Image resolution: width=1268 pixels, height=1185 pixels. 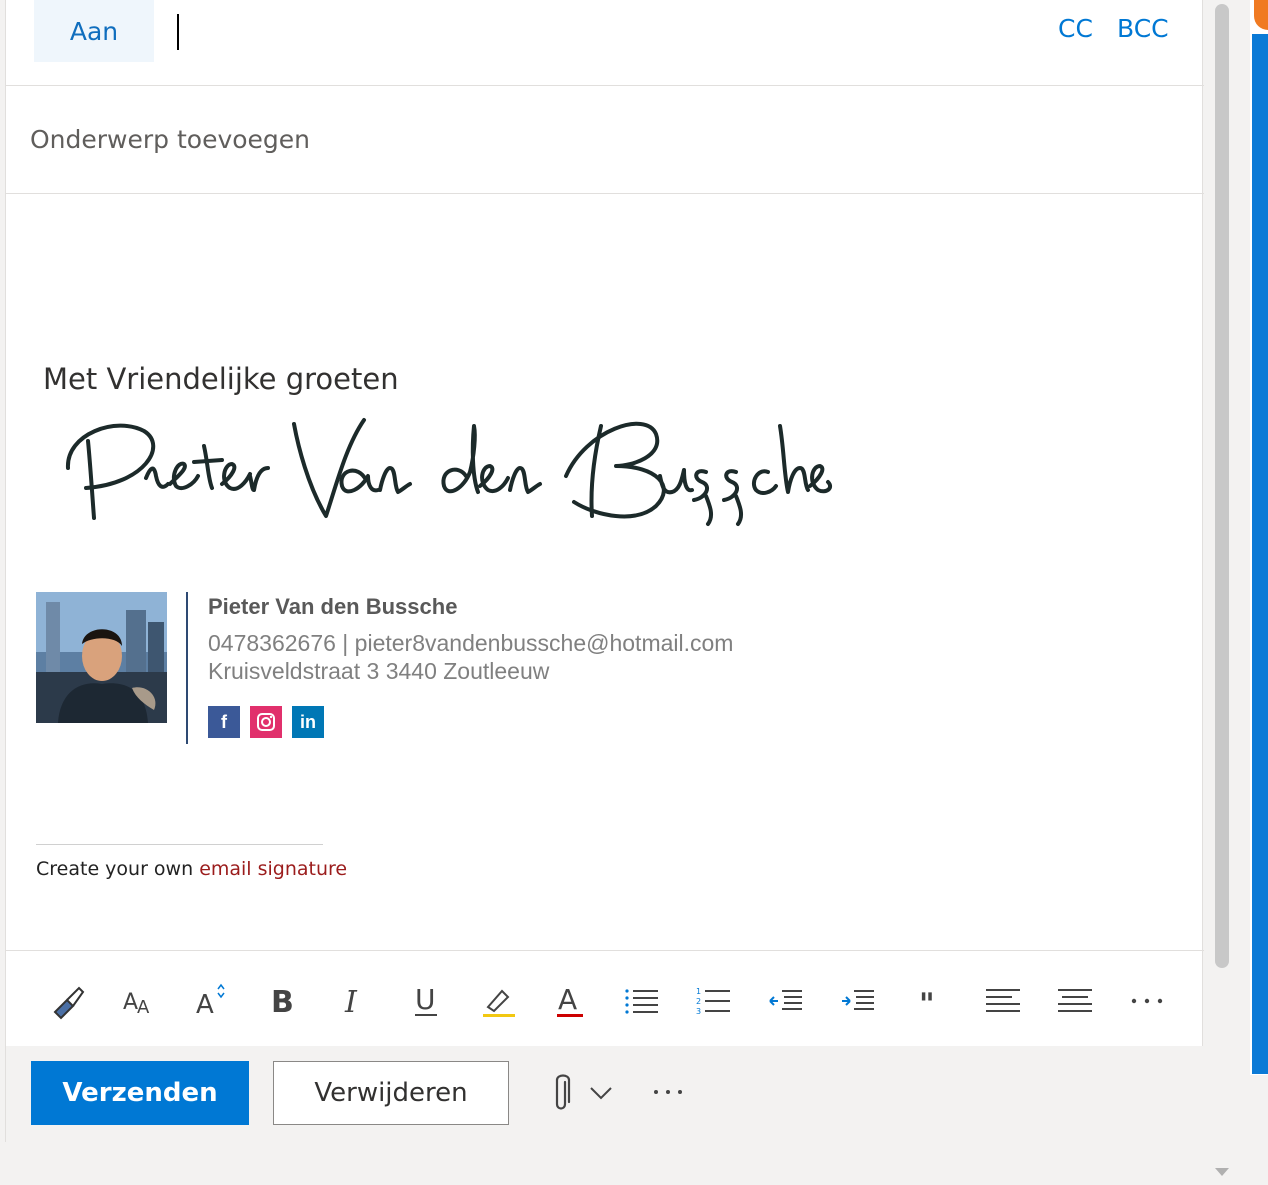 What do you see at coordinates (606, 30) in the screenshot?
I see `to-recipients-input` at bounding box center [606, 30].